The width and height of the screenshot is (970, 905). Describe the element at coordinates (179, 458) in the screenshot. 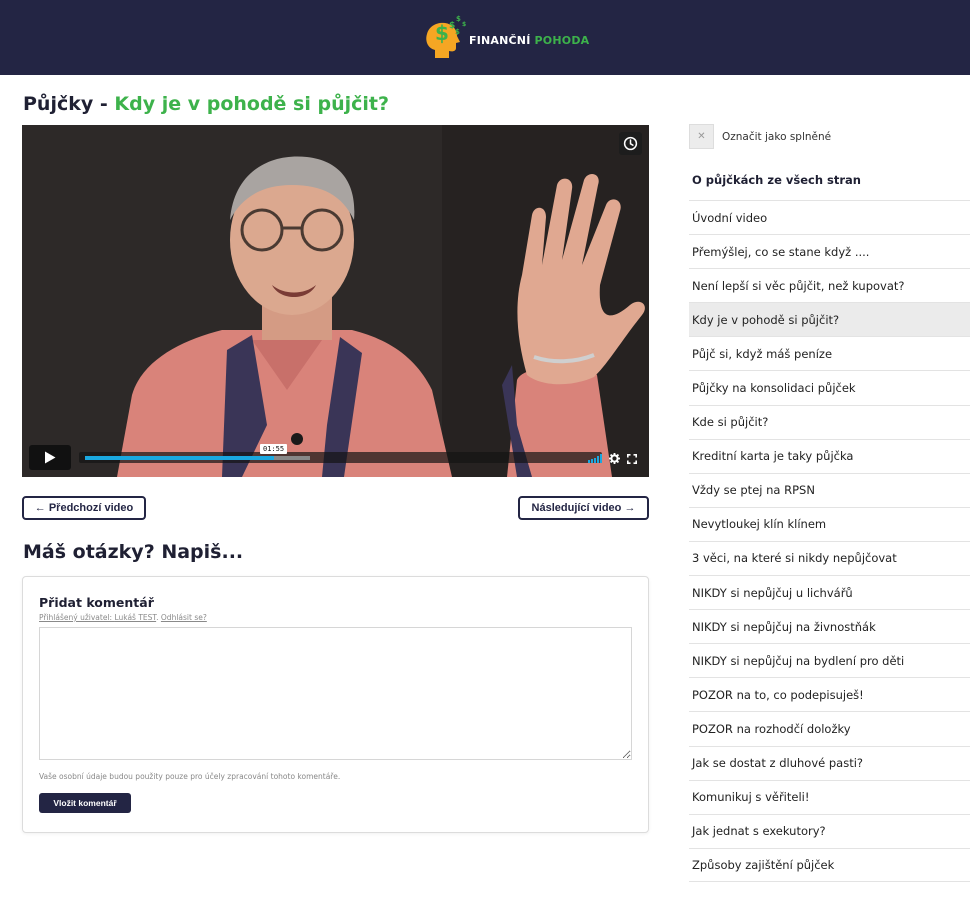

I see `progress-played` at that location.